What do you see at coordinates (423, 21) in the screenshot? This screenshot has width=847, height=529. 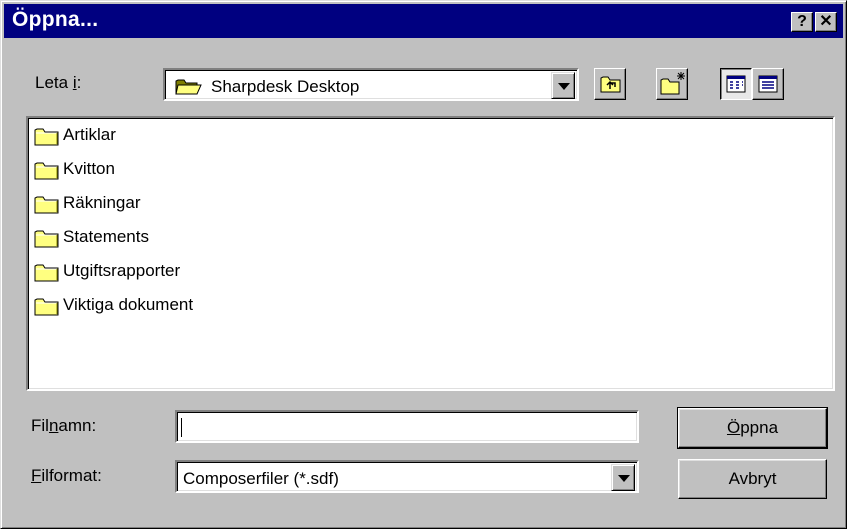 I see `title-bar: Öppna... ? ✕` at bounding box center [423, 21].